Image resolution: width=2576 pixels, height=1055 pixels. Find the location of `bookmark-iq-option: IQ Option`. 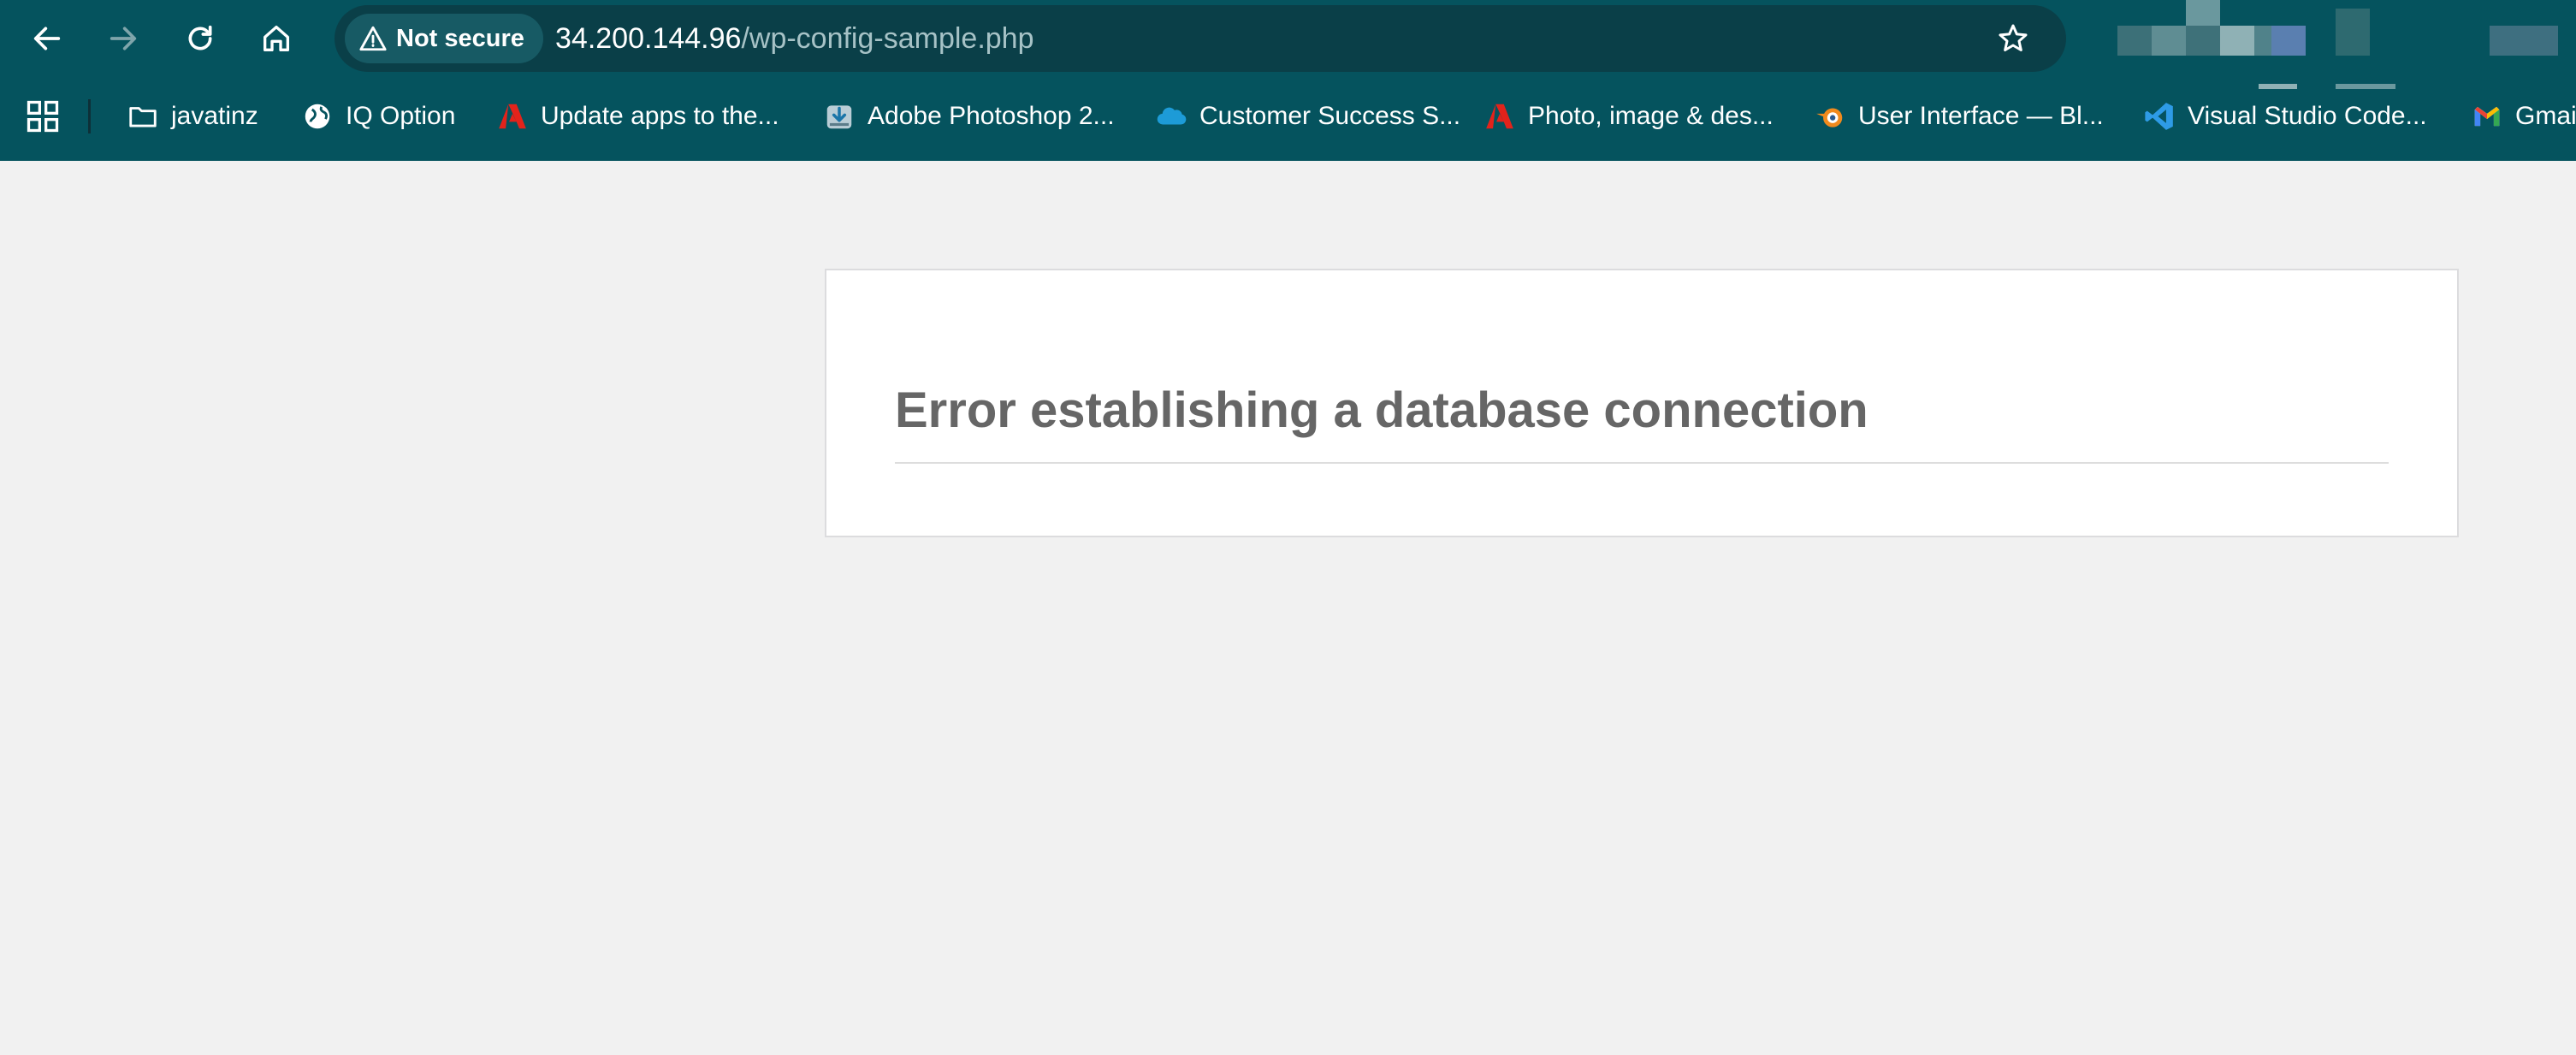

bookmark-iq-option: IQ Option is located at coordinates (378, 116).